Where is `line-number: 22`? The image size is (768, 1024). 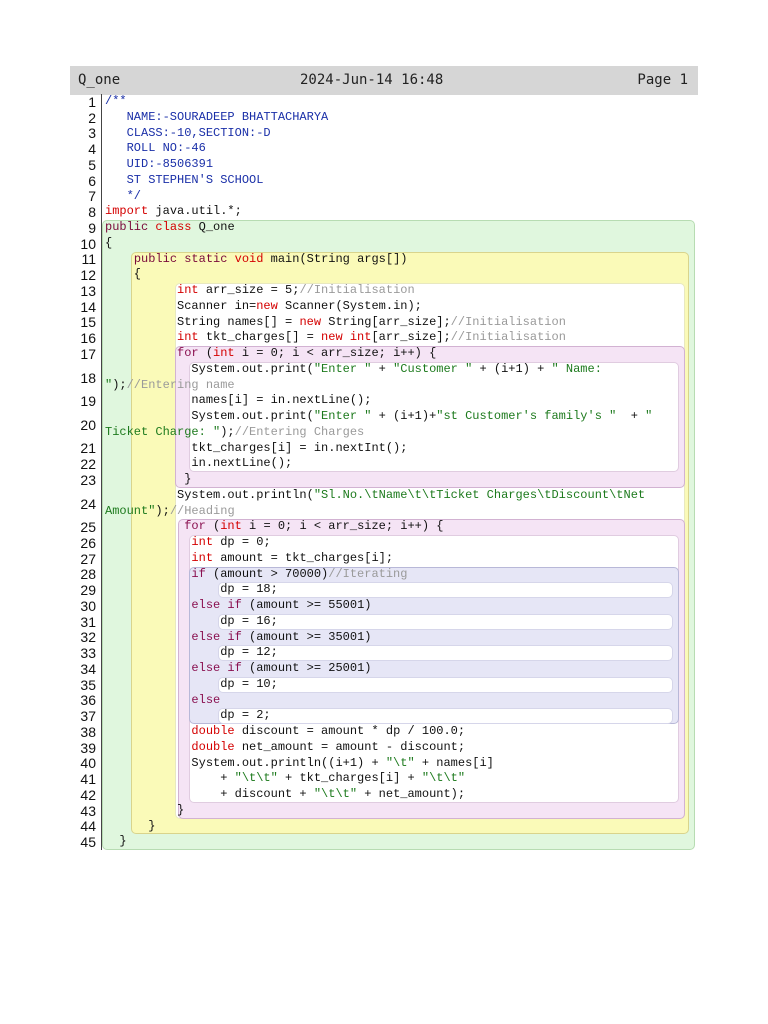
line-number: 22 is located at coordinates (88, 464).